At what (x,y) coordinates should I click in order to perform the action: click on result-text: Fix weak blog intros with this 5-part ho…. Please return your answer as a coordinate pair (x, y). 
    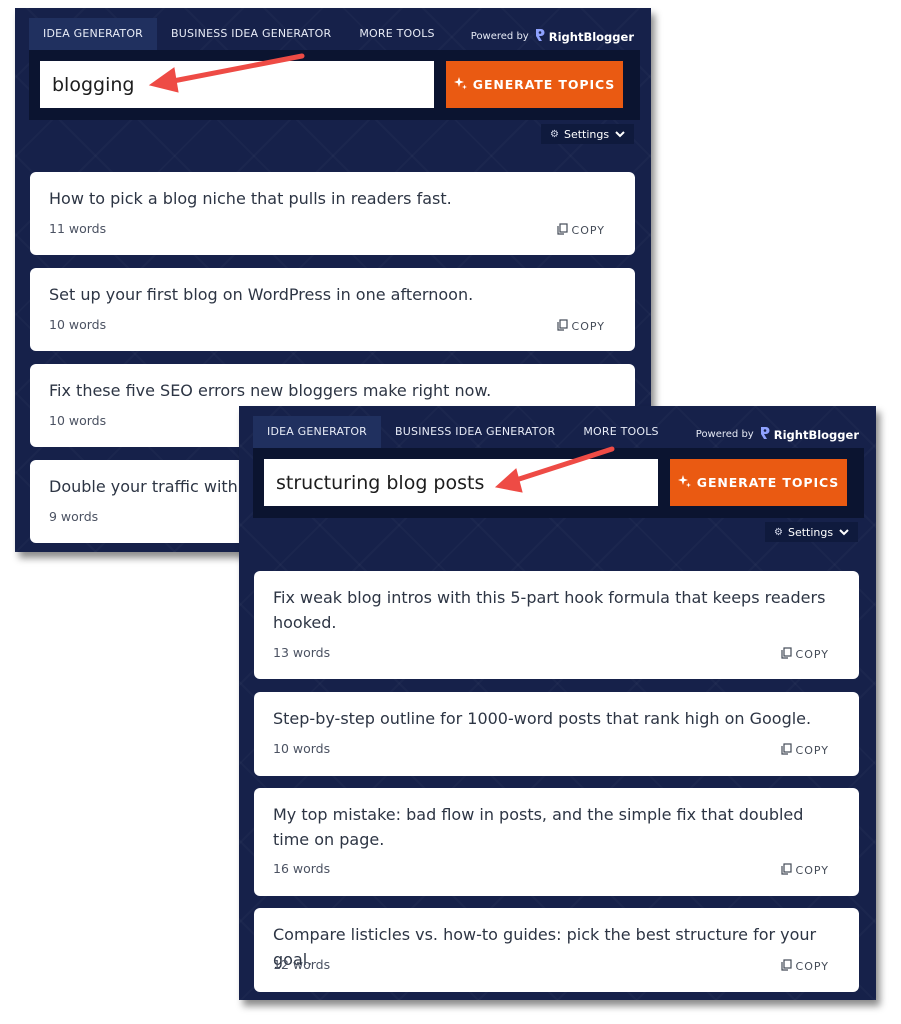
    Looking at the image, I should click on (549, 610).